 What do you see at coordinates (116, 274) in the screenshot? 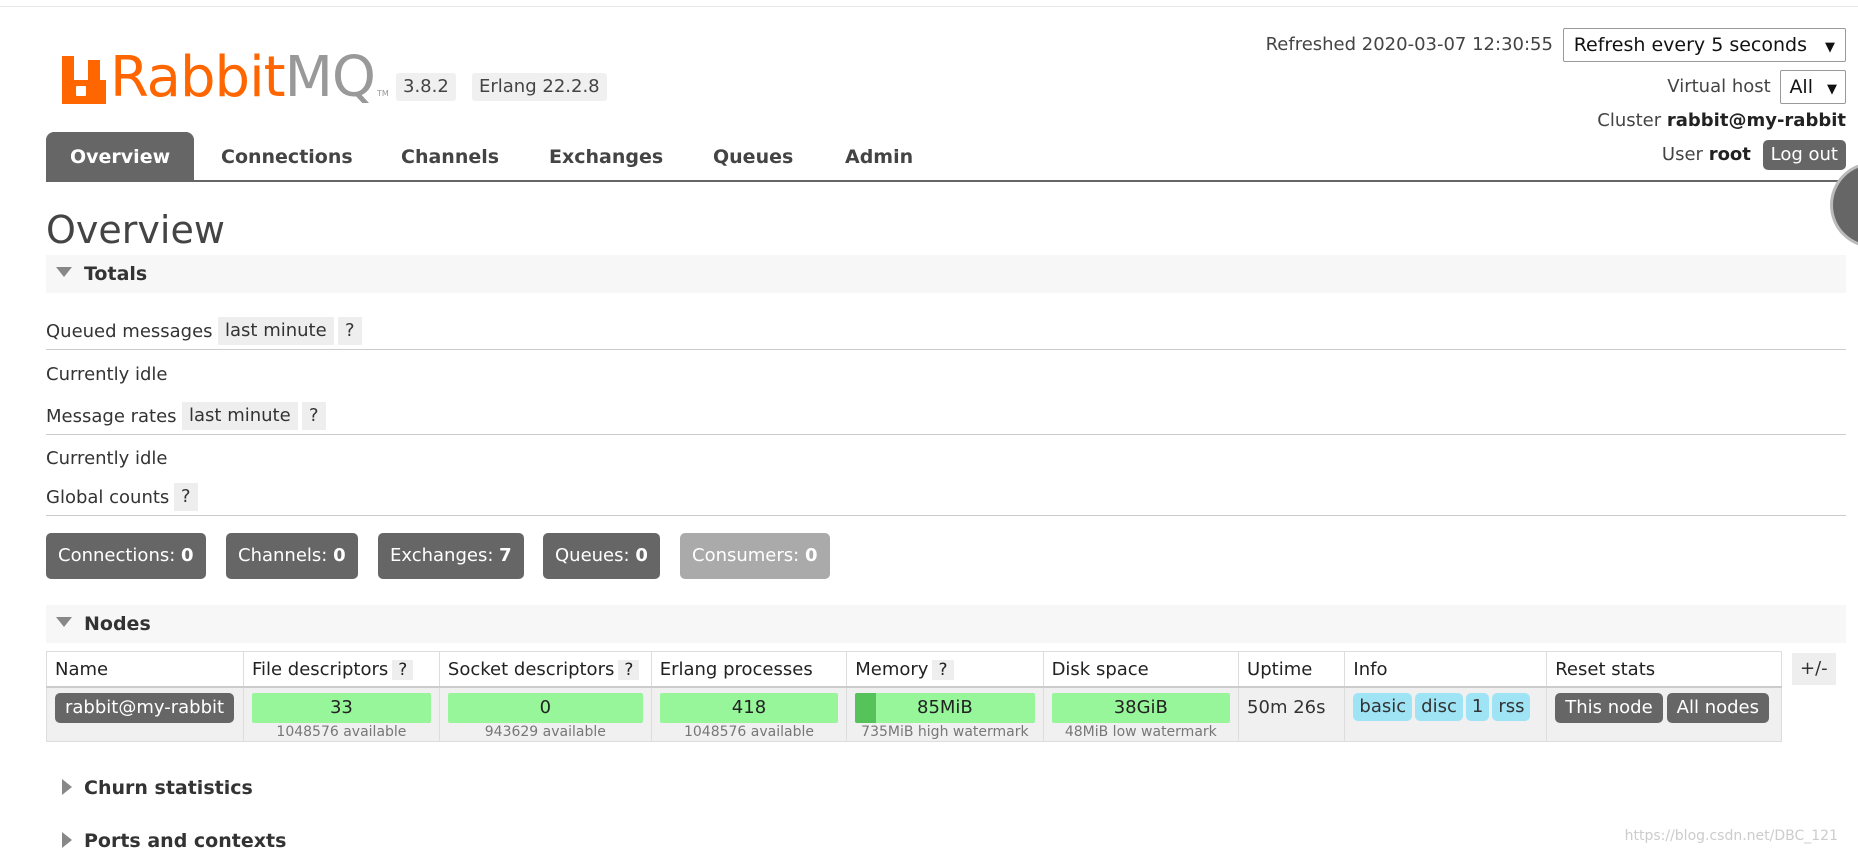
I see `totals-heading: Totals` at bounding box center [116, 274].